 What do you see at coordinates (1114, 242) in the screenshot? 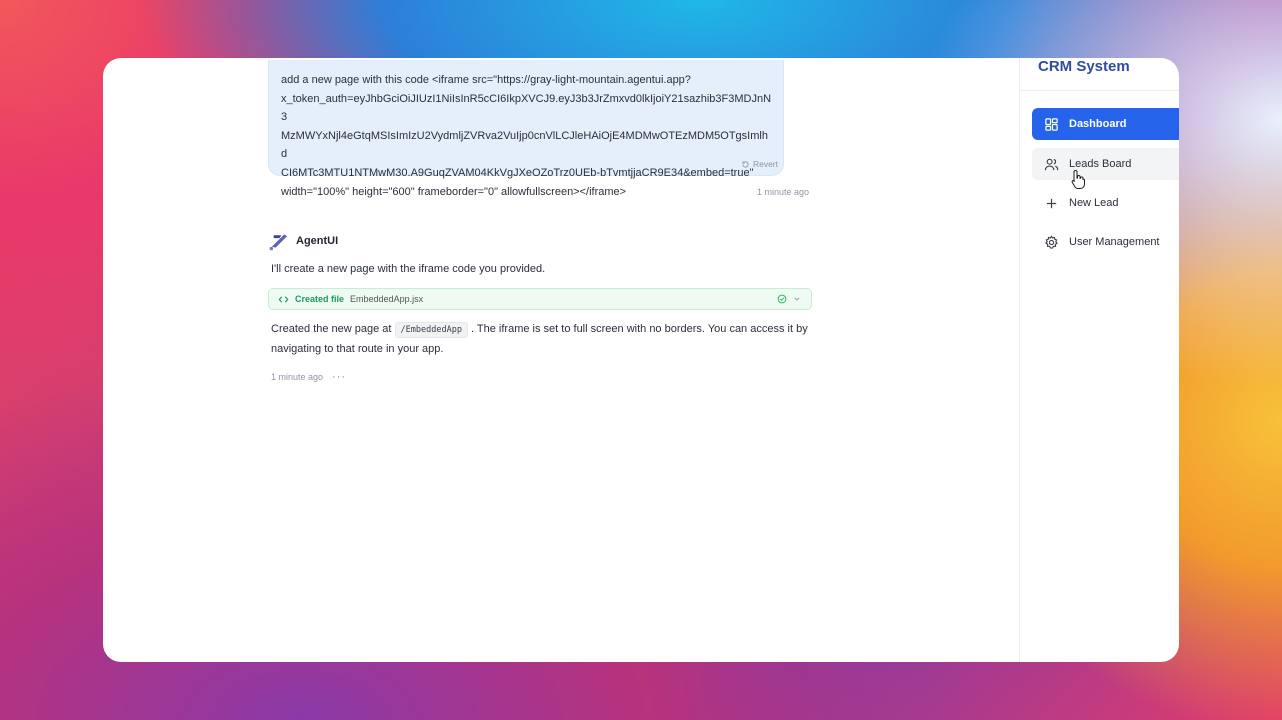
I see `sidebar-item-label: User Management` at bounding box center [1114, 242].